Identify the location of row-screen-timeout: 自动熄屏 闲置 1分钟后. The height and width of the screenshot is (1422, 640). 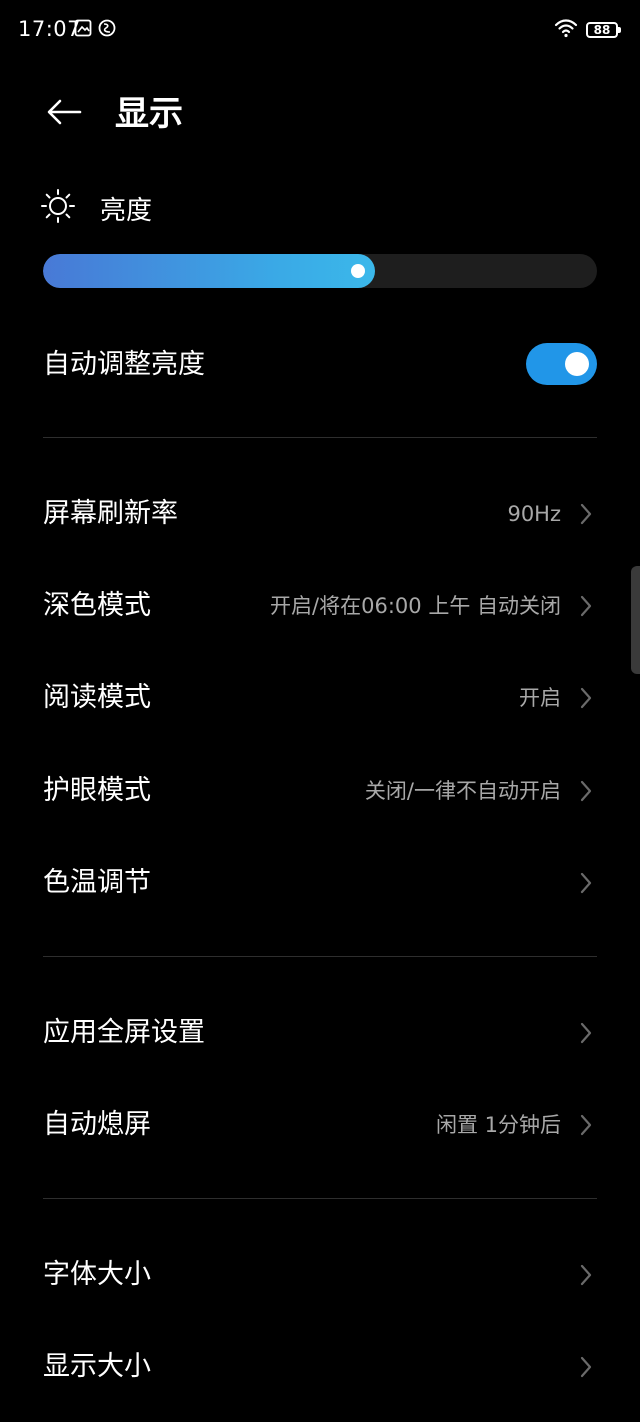
(320, 1125).